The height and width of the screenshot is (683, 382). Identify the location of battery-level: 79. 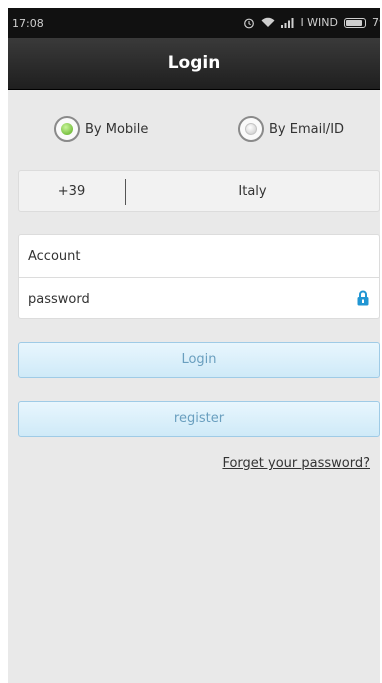
(376, 22).